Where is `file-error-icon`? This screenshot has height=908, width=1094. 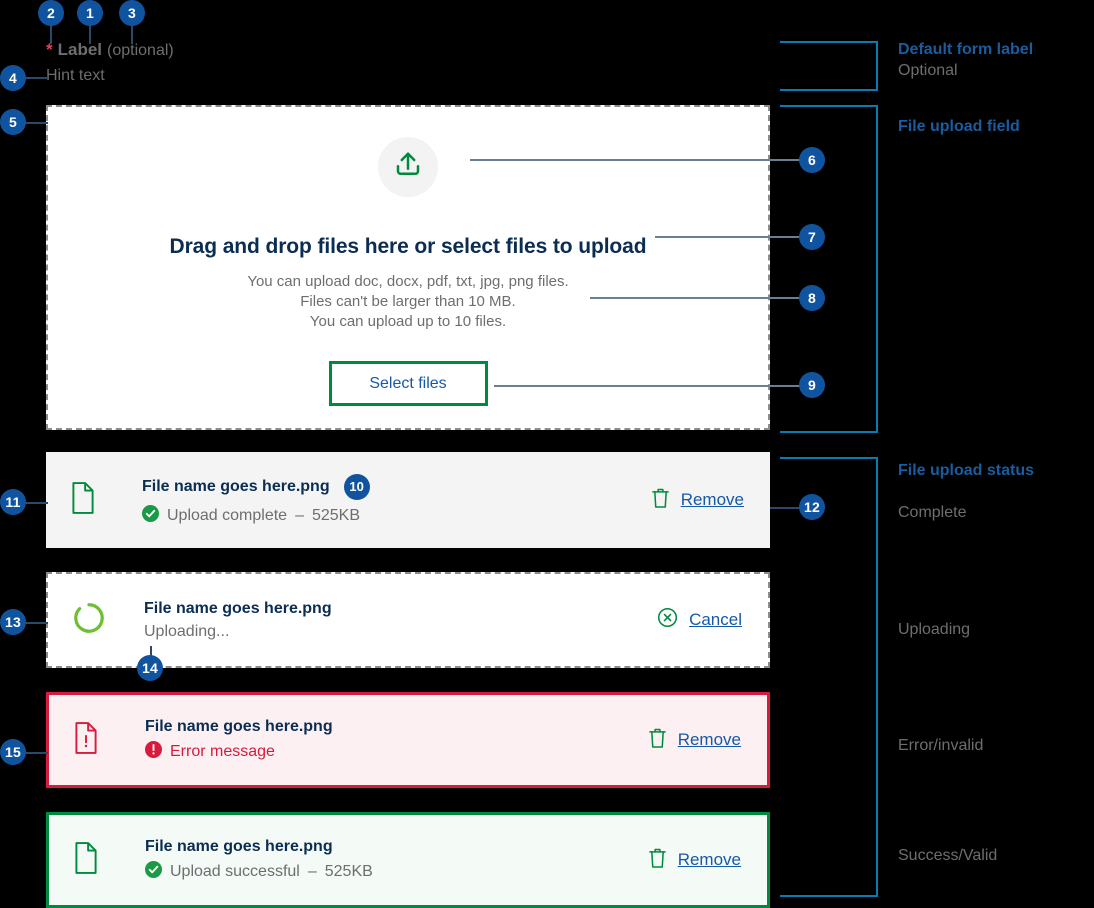 file-error-icon is located at coordinates (86, 740).